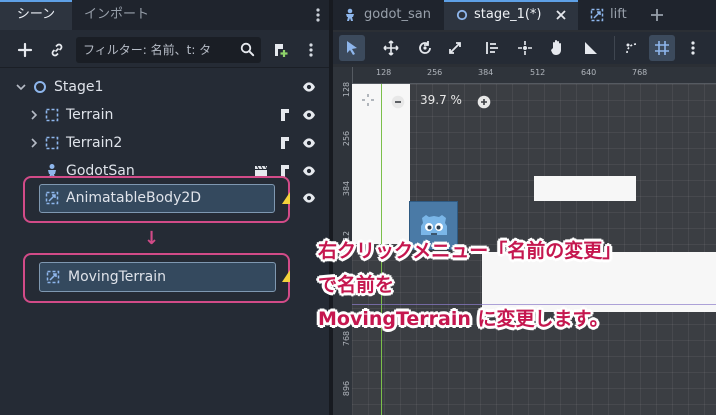  What do you see at coordinates (591, 48) in the screenshot?
I see `ruler-tool-icon` at bounding box center [591, 48].